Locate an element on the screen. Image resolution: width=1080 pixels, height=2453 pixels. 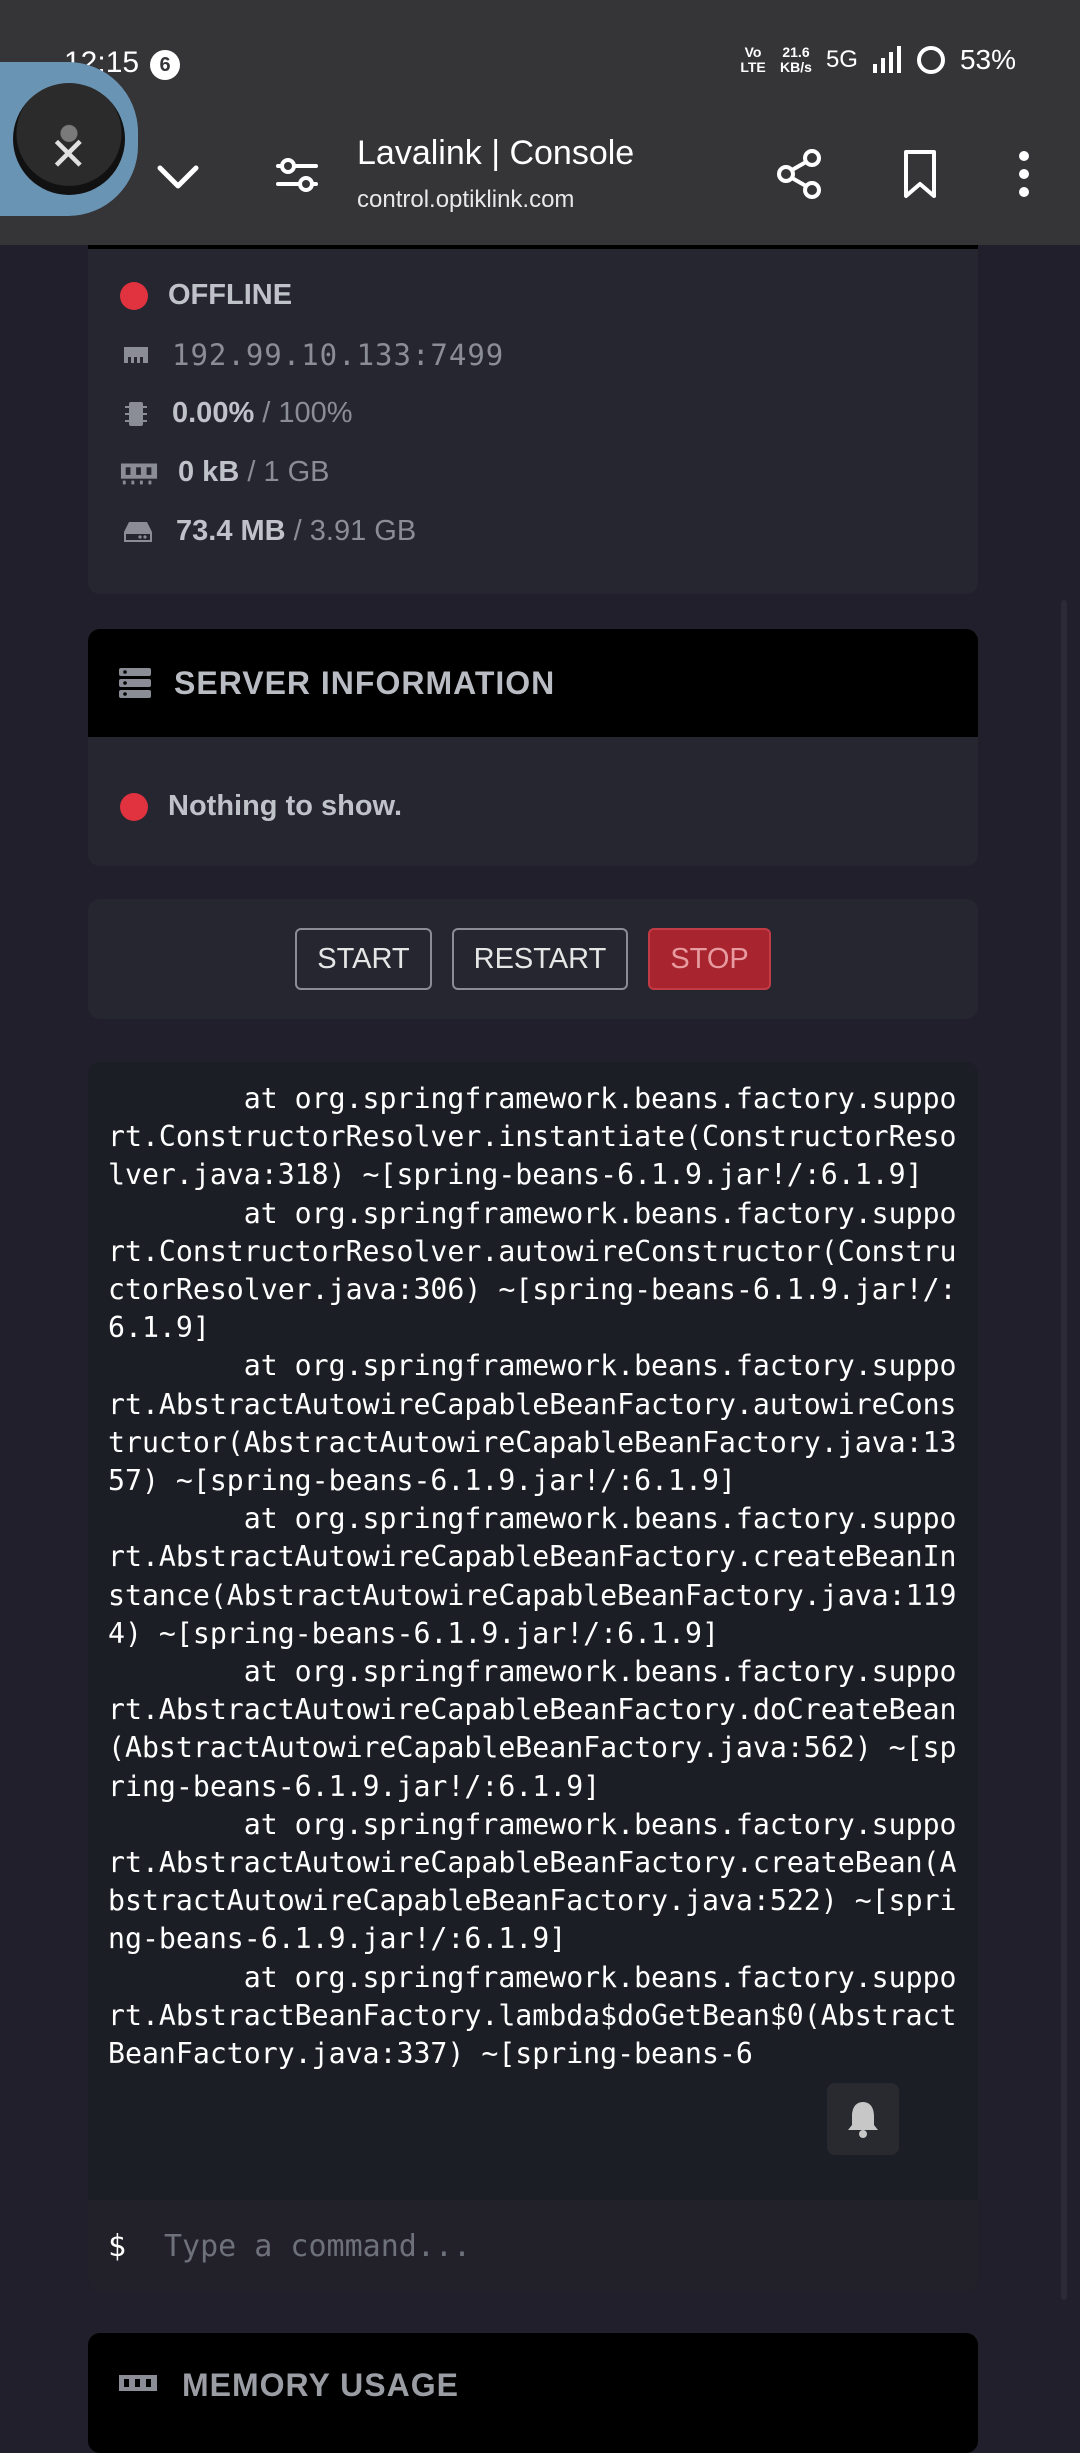
bell-icon is located at coordinates (863, 2120).